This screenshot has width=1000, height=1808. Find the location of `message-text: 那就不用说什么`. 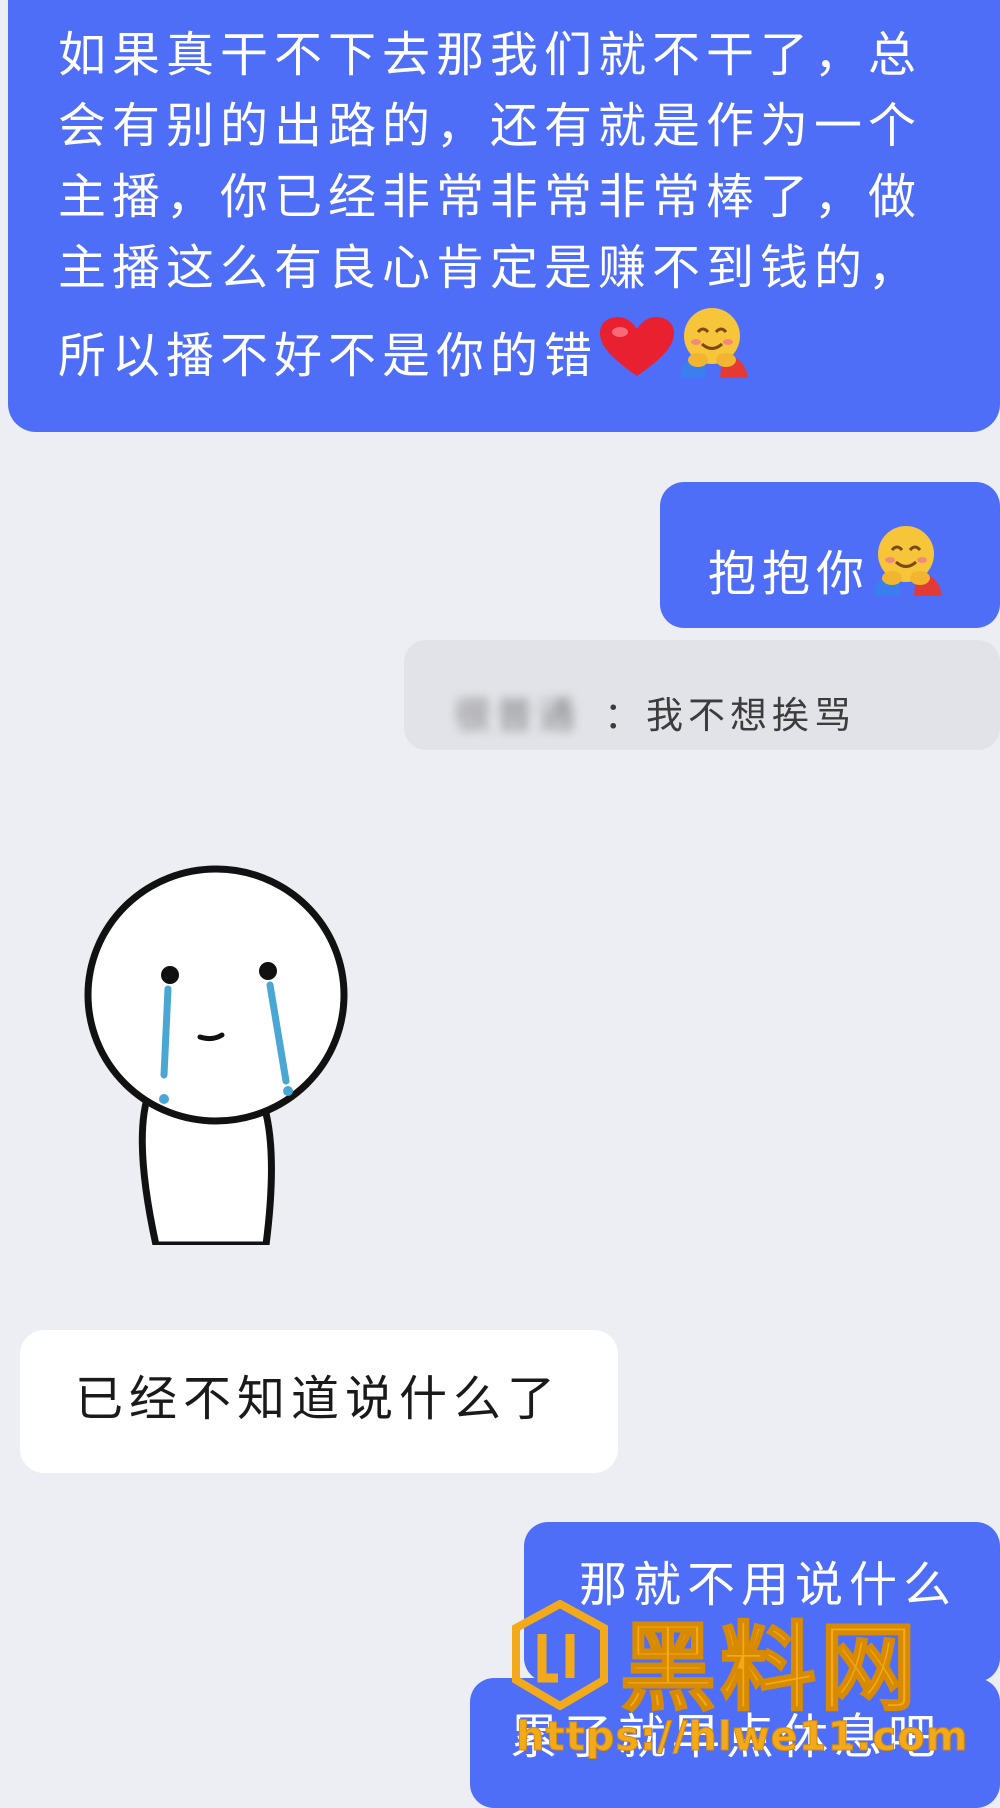

message-text: 那就不用说什么 is located at coordinates (768, 1585).